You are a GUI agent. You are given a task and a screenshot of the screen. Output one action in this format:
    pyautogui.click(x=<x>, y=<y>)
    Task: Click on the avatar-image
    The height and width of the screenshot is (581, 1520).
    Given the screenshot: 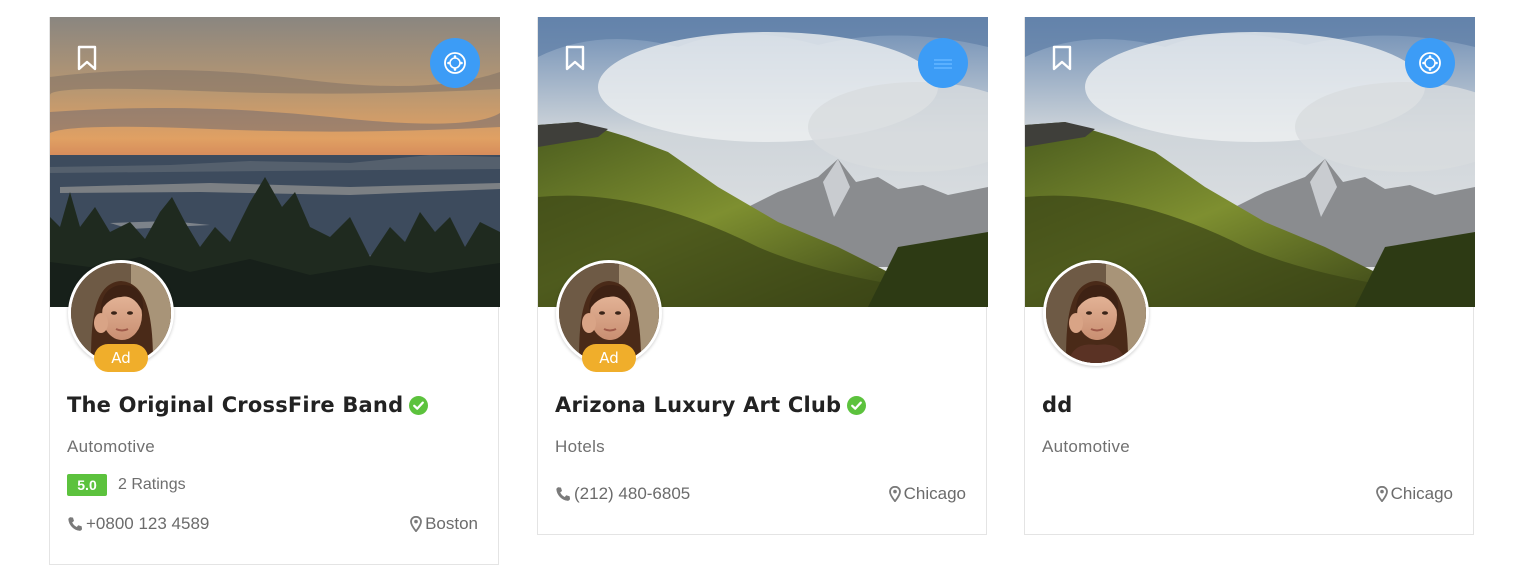 What is the action you would take?
    pyautogui.click(x=1096, y=313)
    